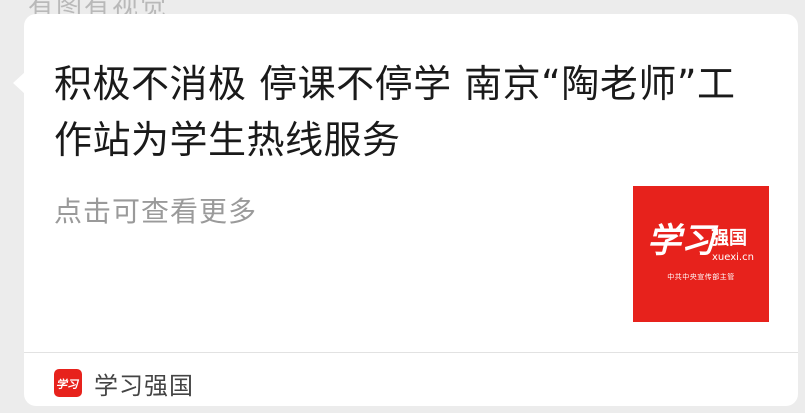 This screenshot has height=413, width=805. What do you see at coordinates (155, 210) in the screenshot?
I see `article-subtitle: 点击可查看更多` at bounding box center [155, 210].